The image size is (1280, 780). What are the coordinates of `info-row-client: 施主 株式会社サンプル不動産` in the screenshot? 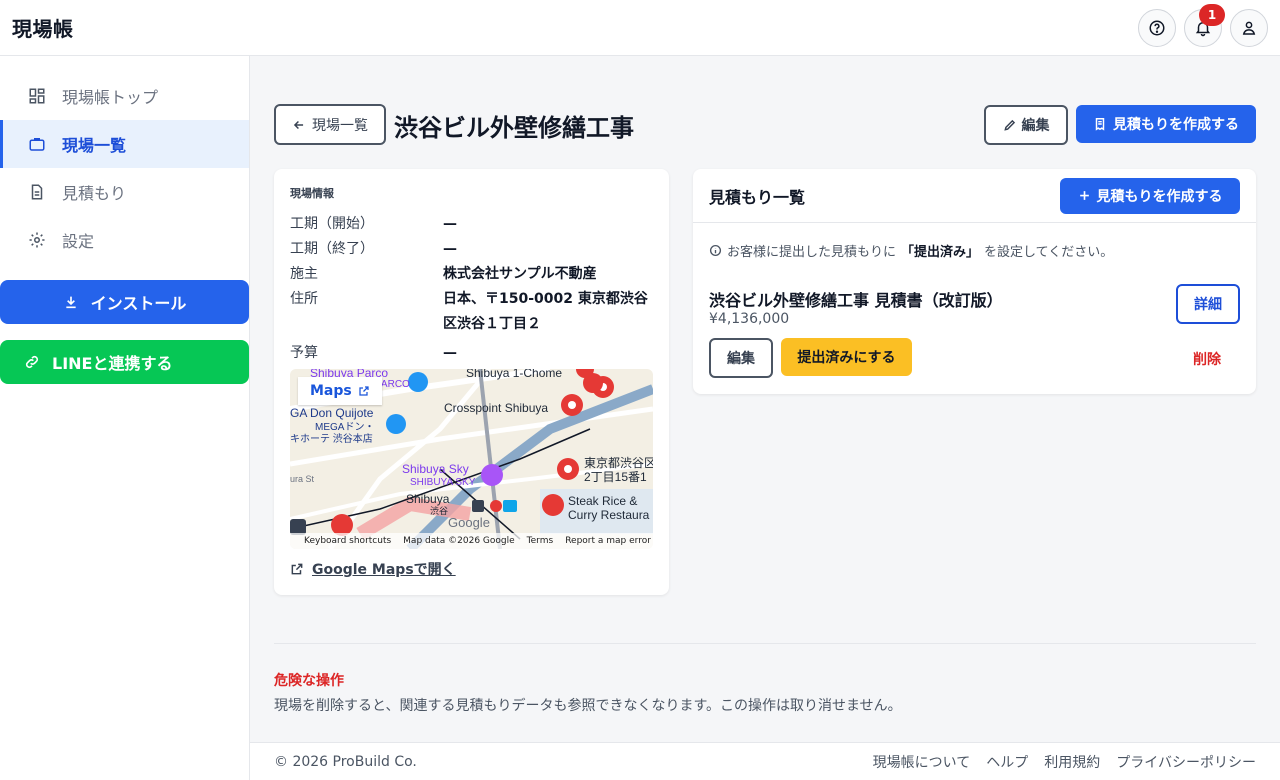 It's located at (471, 274).